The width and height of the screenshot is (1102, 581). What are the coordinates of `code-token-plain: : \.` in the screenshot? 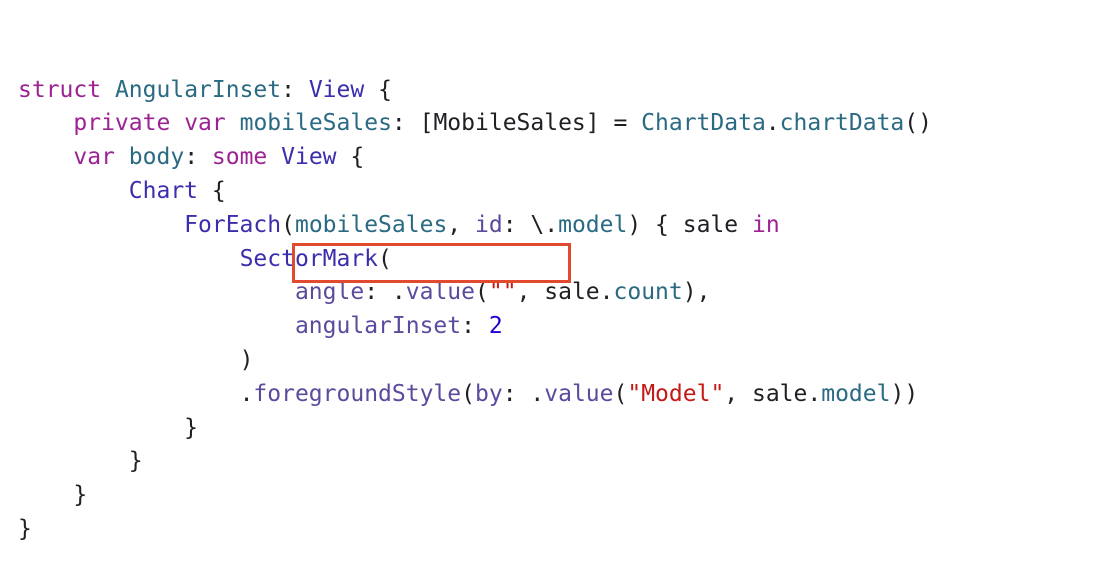 It's located at (530, 224).